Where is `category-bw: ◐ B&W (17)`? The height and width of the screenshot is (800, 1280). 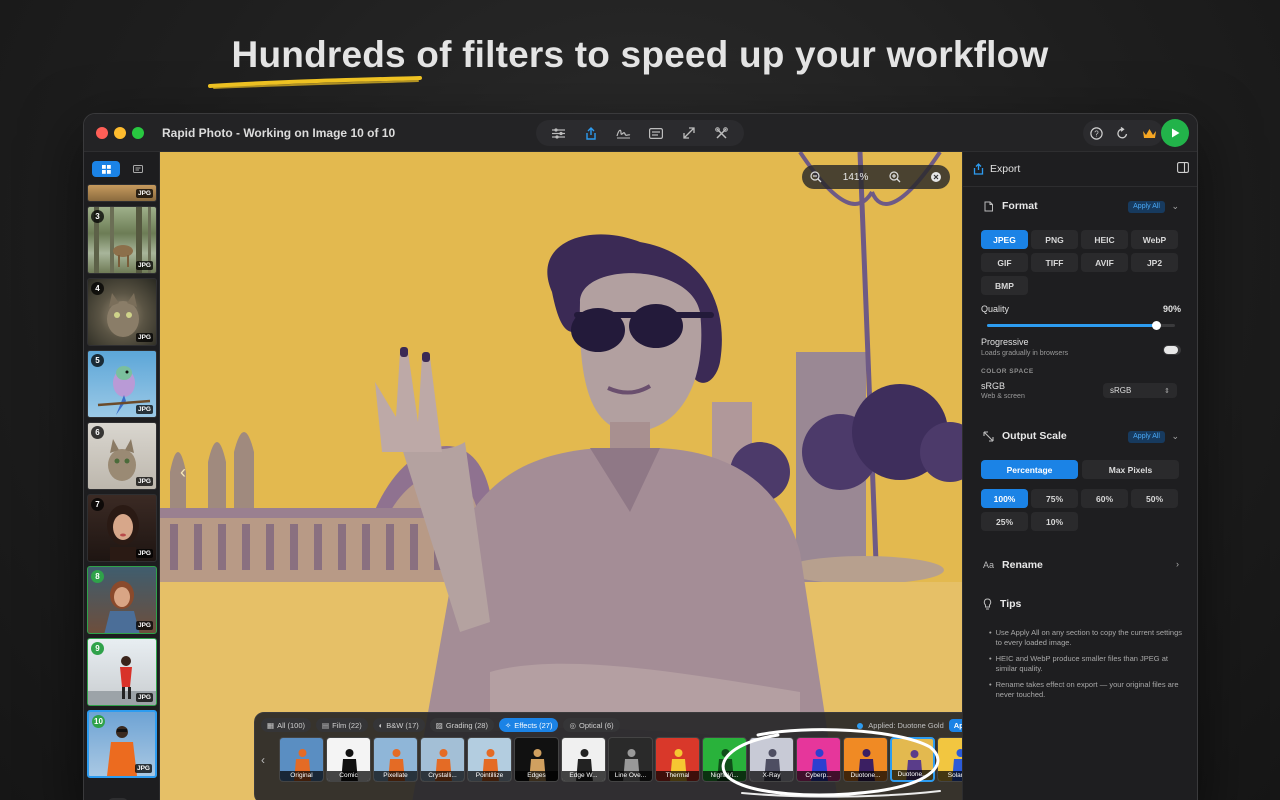
category-bw: ◐ B&W (17) is located at coordinates (398, 725).